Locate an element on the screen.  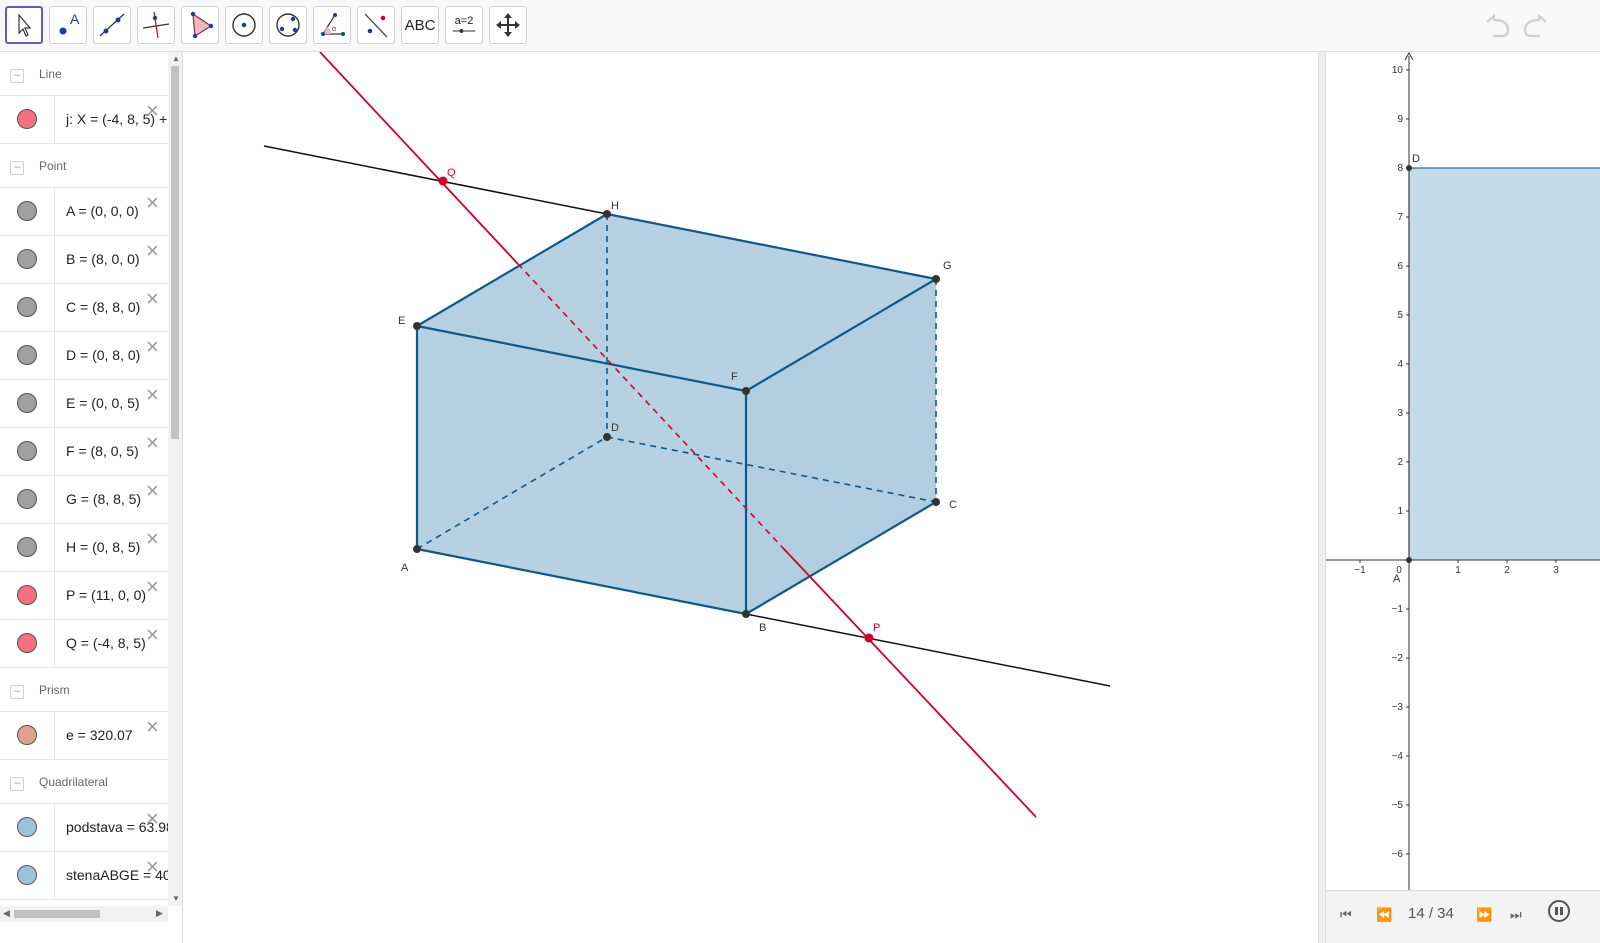
first-icon: ⏮ is located at coordinates (1346, 915).